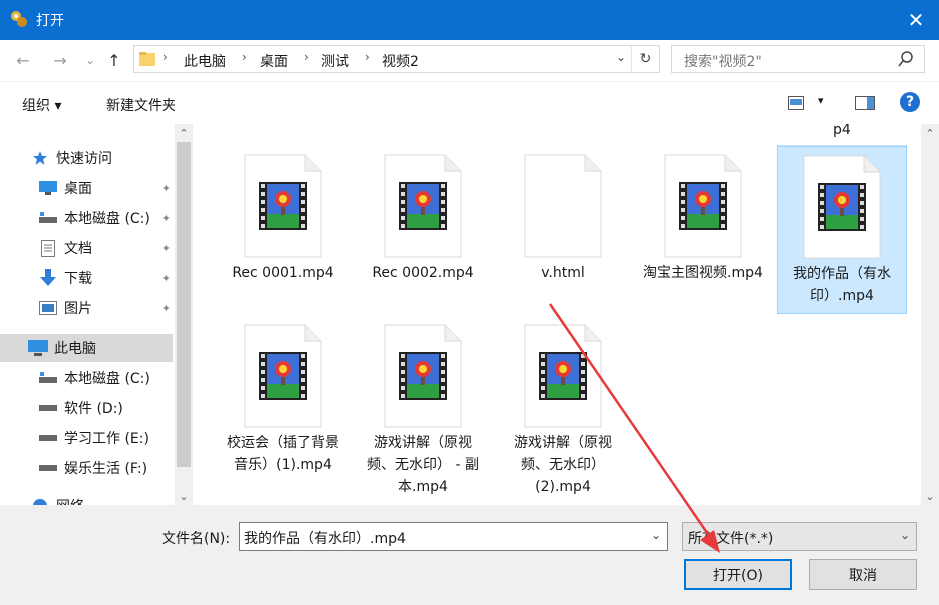 The image size is (939, 605). What do you see at coordinates (184, 304) in the screenshot?
I see `sidebar-scroll-thumb` at bounding box center [184, 304].